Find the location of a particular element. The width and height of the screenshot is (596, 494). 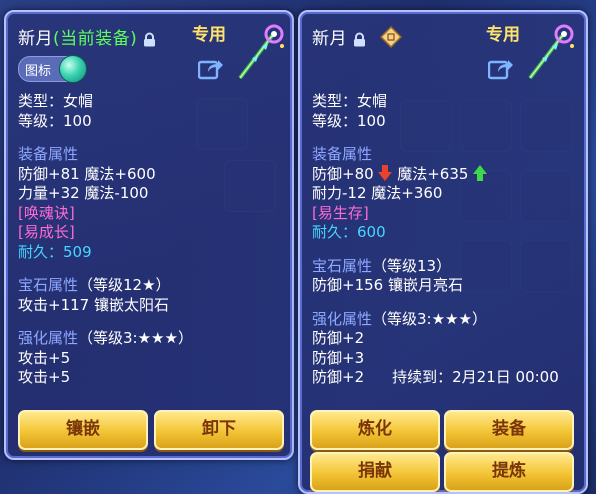

equipped-status: (当前装备) is located at coordinates (95, 39).